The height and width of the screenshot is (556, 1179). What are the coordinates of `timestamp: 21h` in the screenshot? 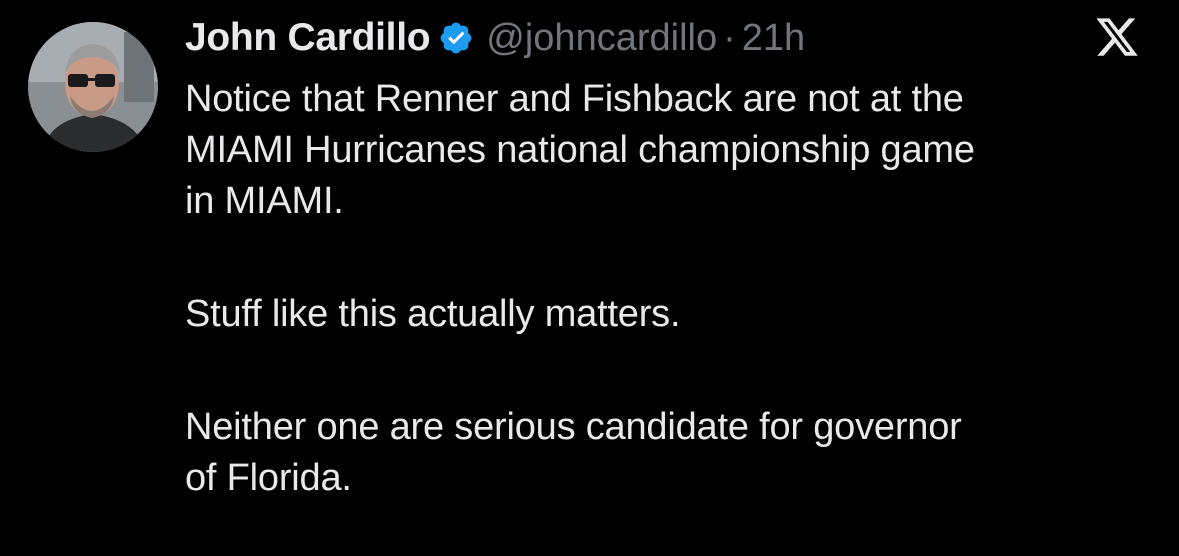 It's located at (773, 38).